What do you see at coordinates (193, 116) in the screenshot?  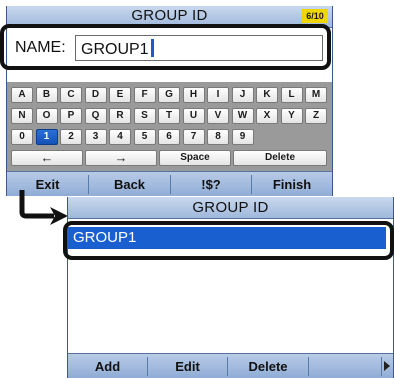 I see `key-u: U` at bounding box center [193, 116].